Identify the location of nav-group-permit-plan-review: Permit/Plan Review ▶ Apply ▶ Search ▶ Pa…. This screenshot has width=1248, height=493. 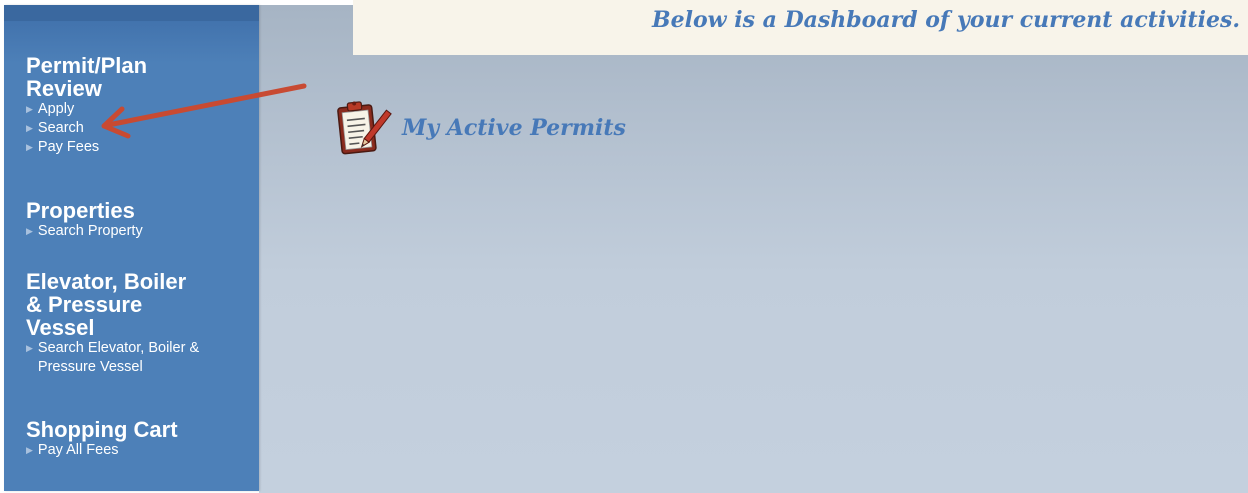
(141, 105).